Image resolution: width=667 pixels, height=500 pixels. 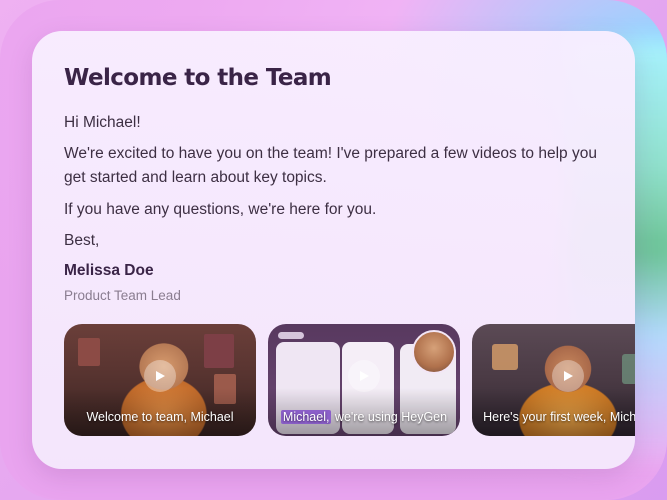 I want to click on video-card-welcome: Welcome to team, Michael, so click(x=160, y=380).